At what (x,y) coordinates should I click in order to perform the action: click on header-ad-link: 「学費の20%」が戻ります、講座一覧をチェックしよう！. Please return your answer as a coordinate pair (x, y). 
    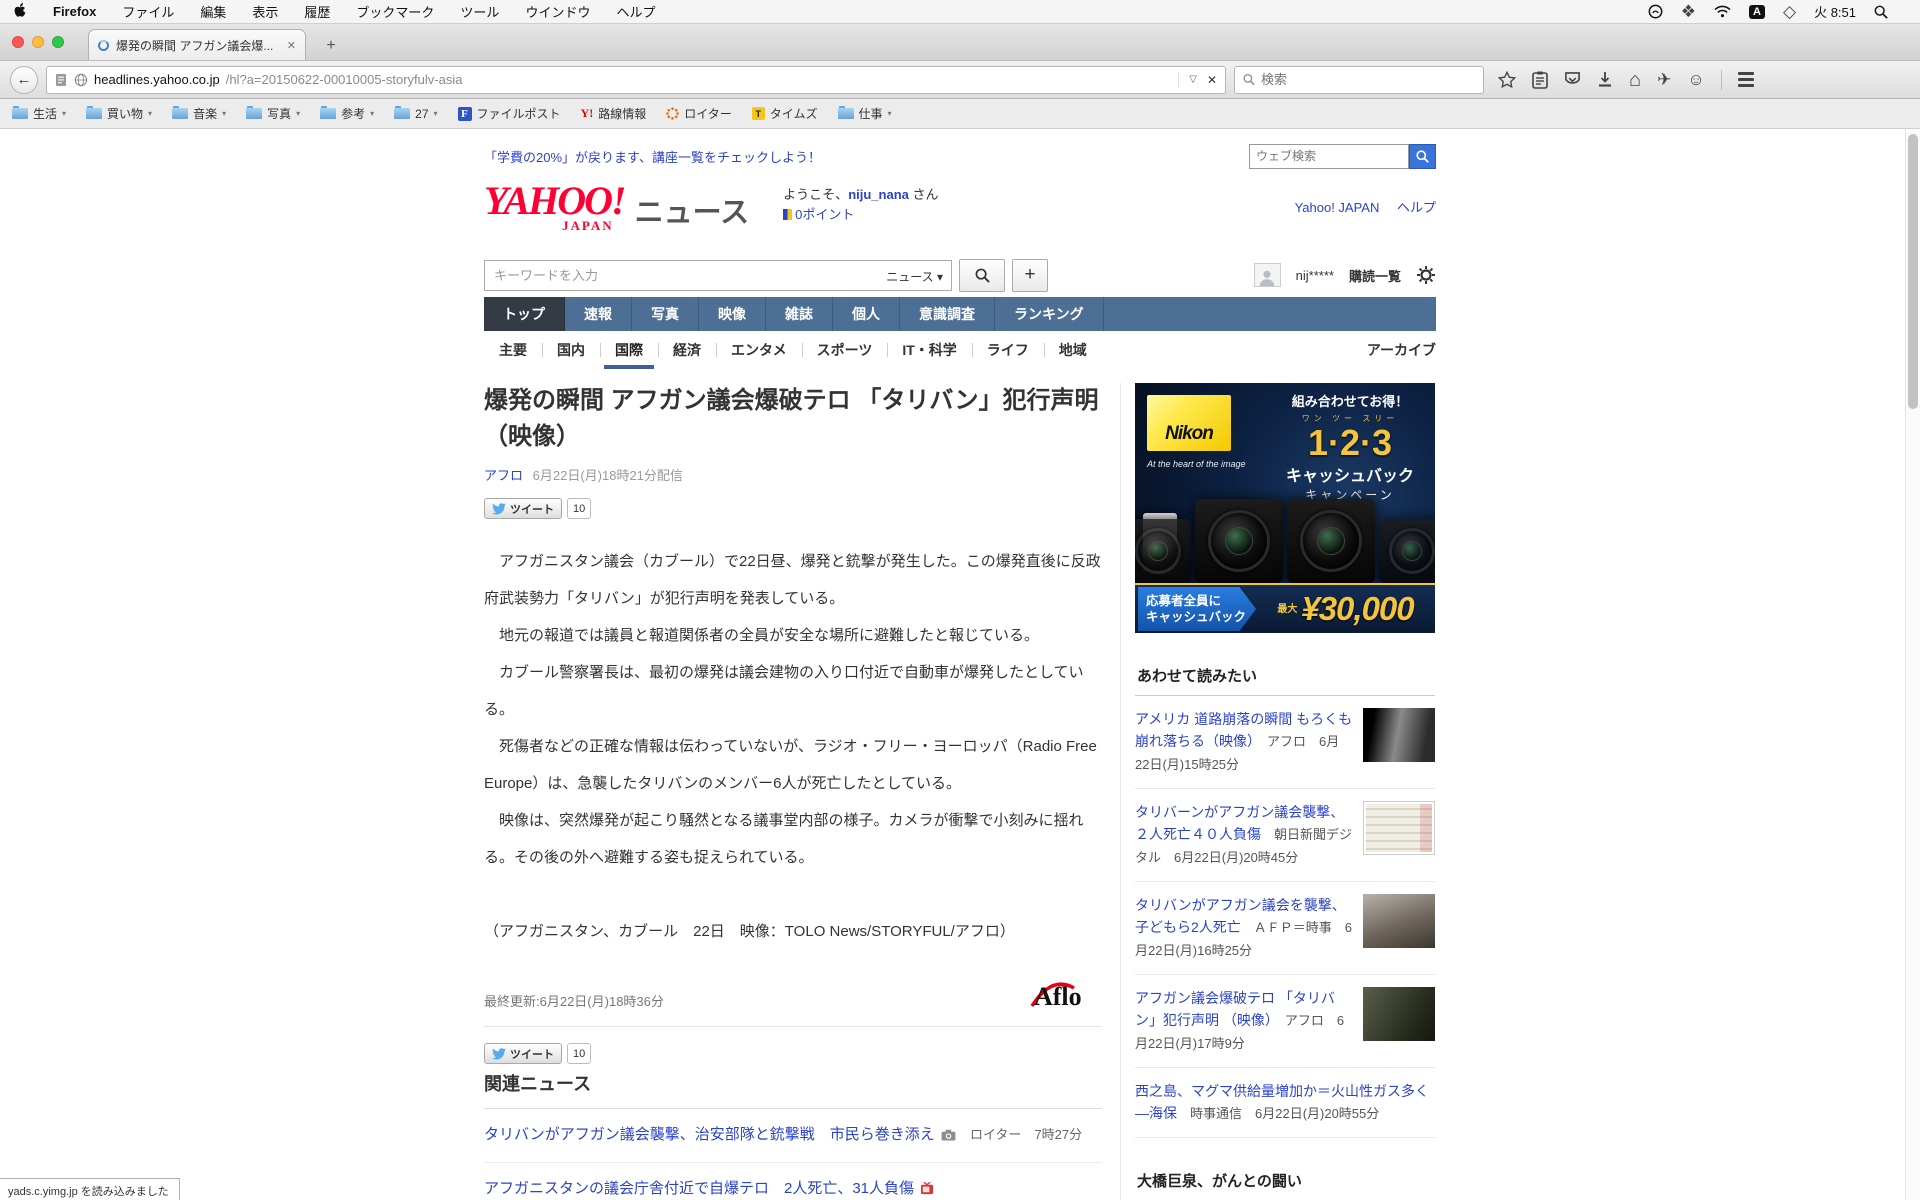
    Looking at the image, I should click on (652, 156).